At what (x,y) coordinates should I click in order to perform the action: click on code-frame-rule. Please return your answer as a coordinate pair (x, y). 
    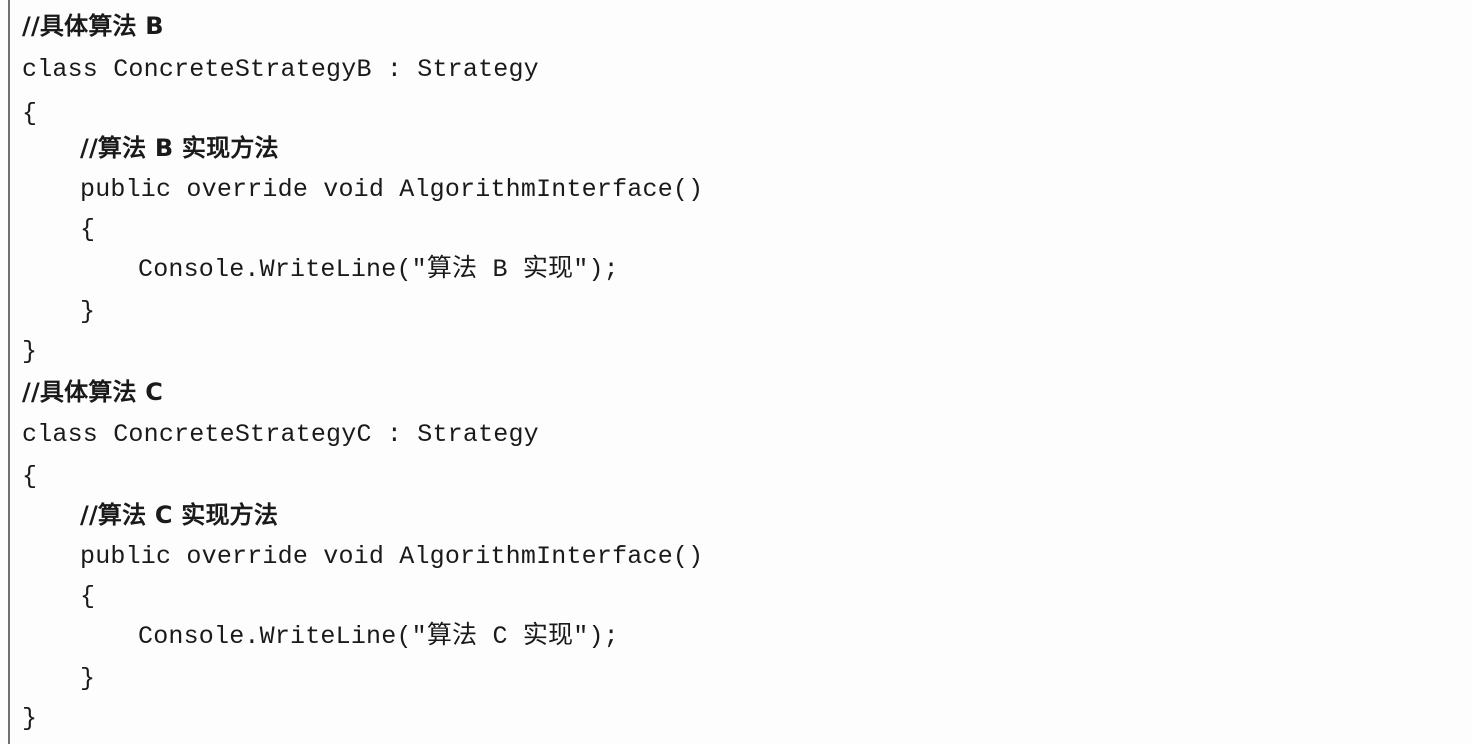
    Looking at the image, I should click on (9, 372).